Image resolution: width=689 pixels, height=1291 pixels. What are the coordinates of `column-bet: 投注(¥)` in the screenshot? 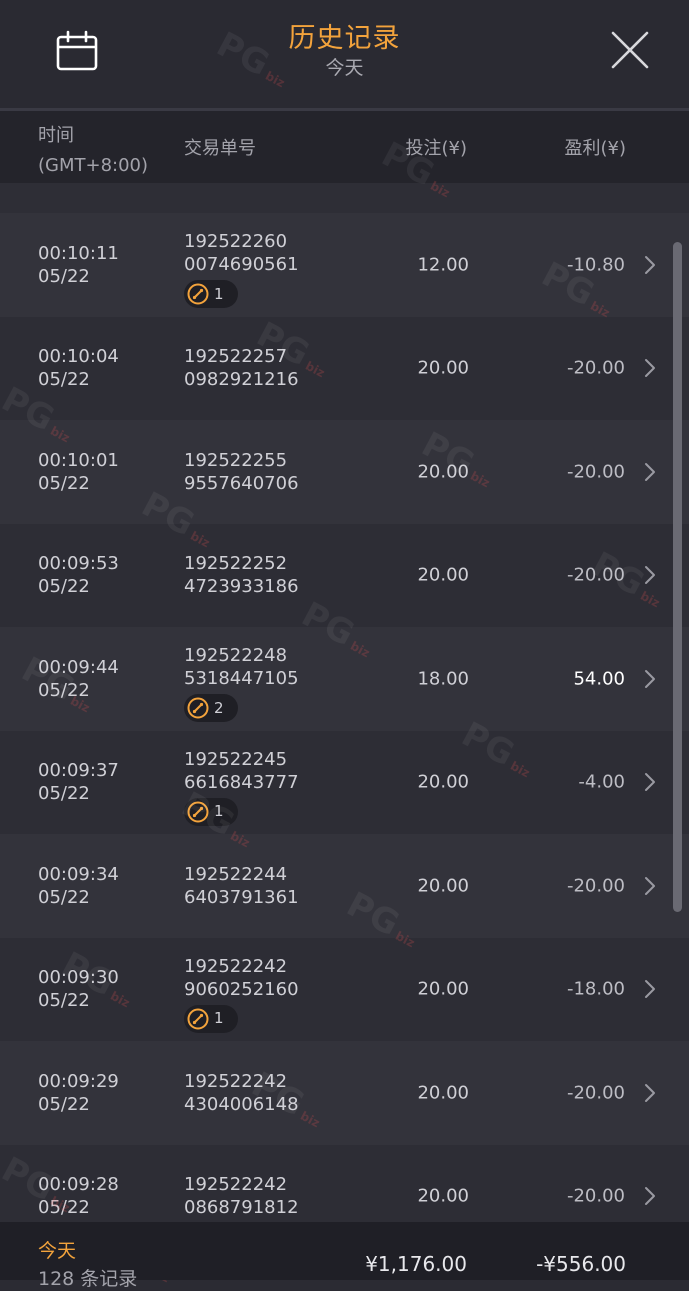 It's located at (436, 148).